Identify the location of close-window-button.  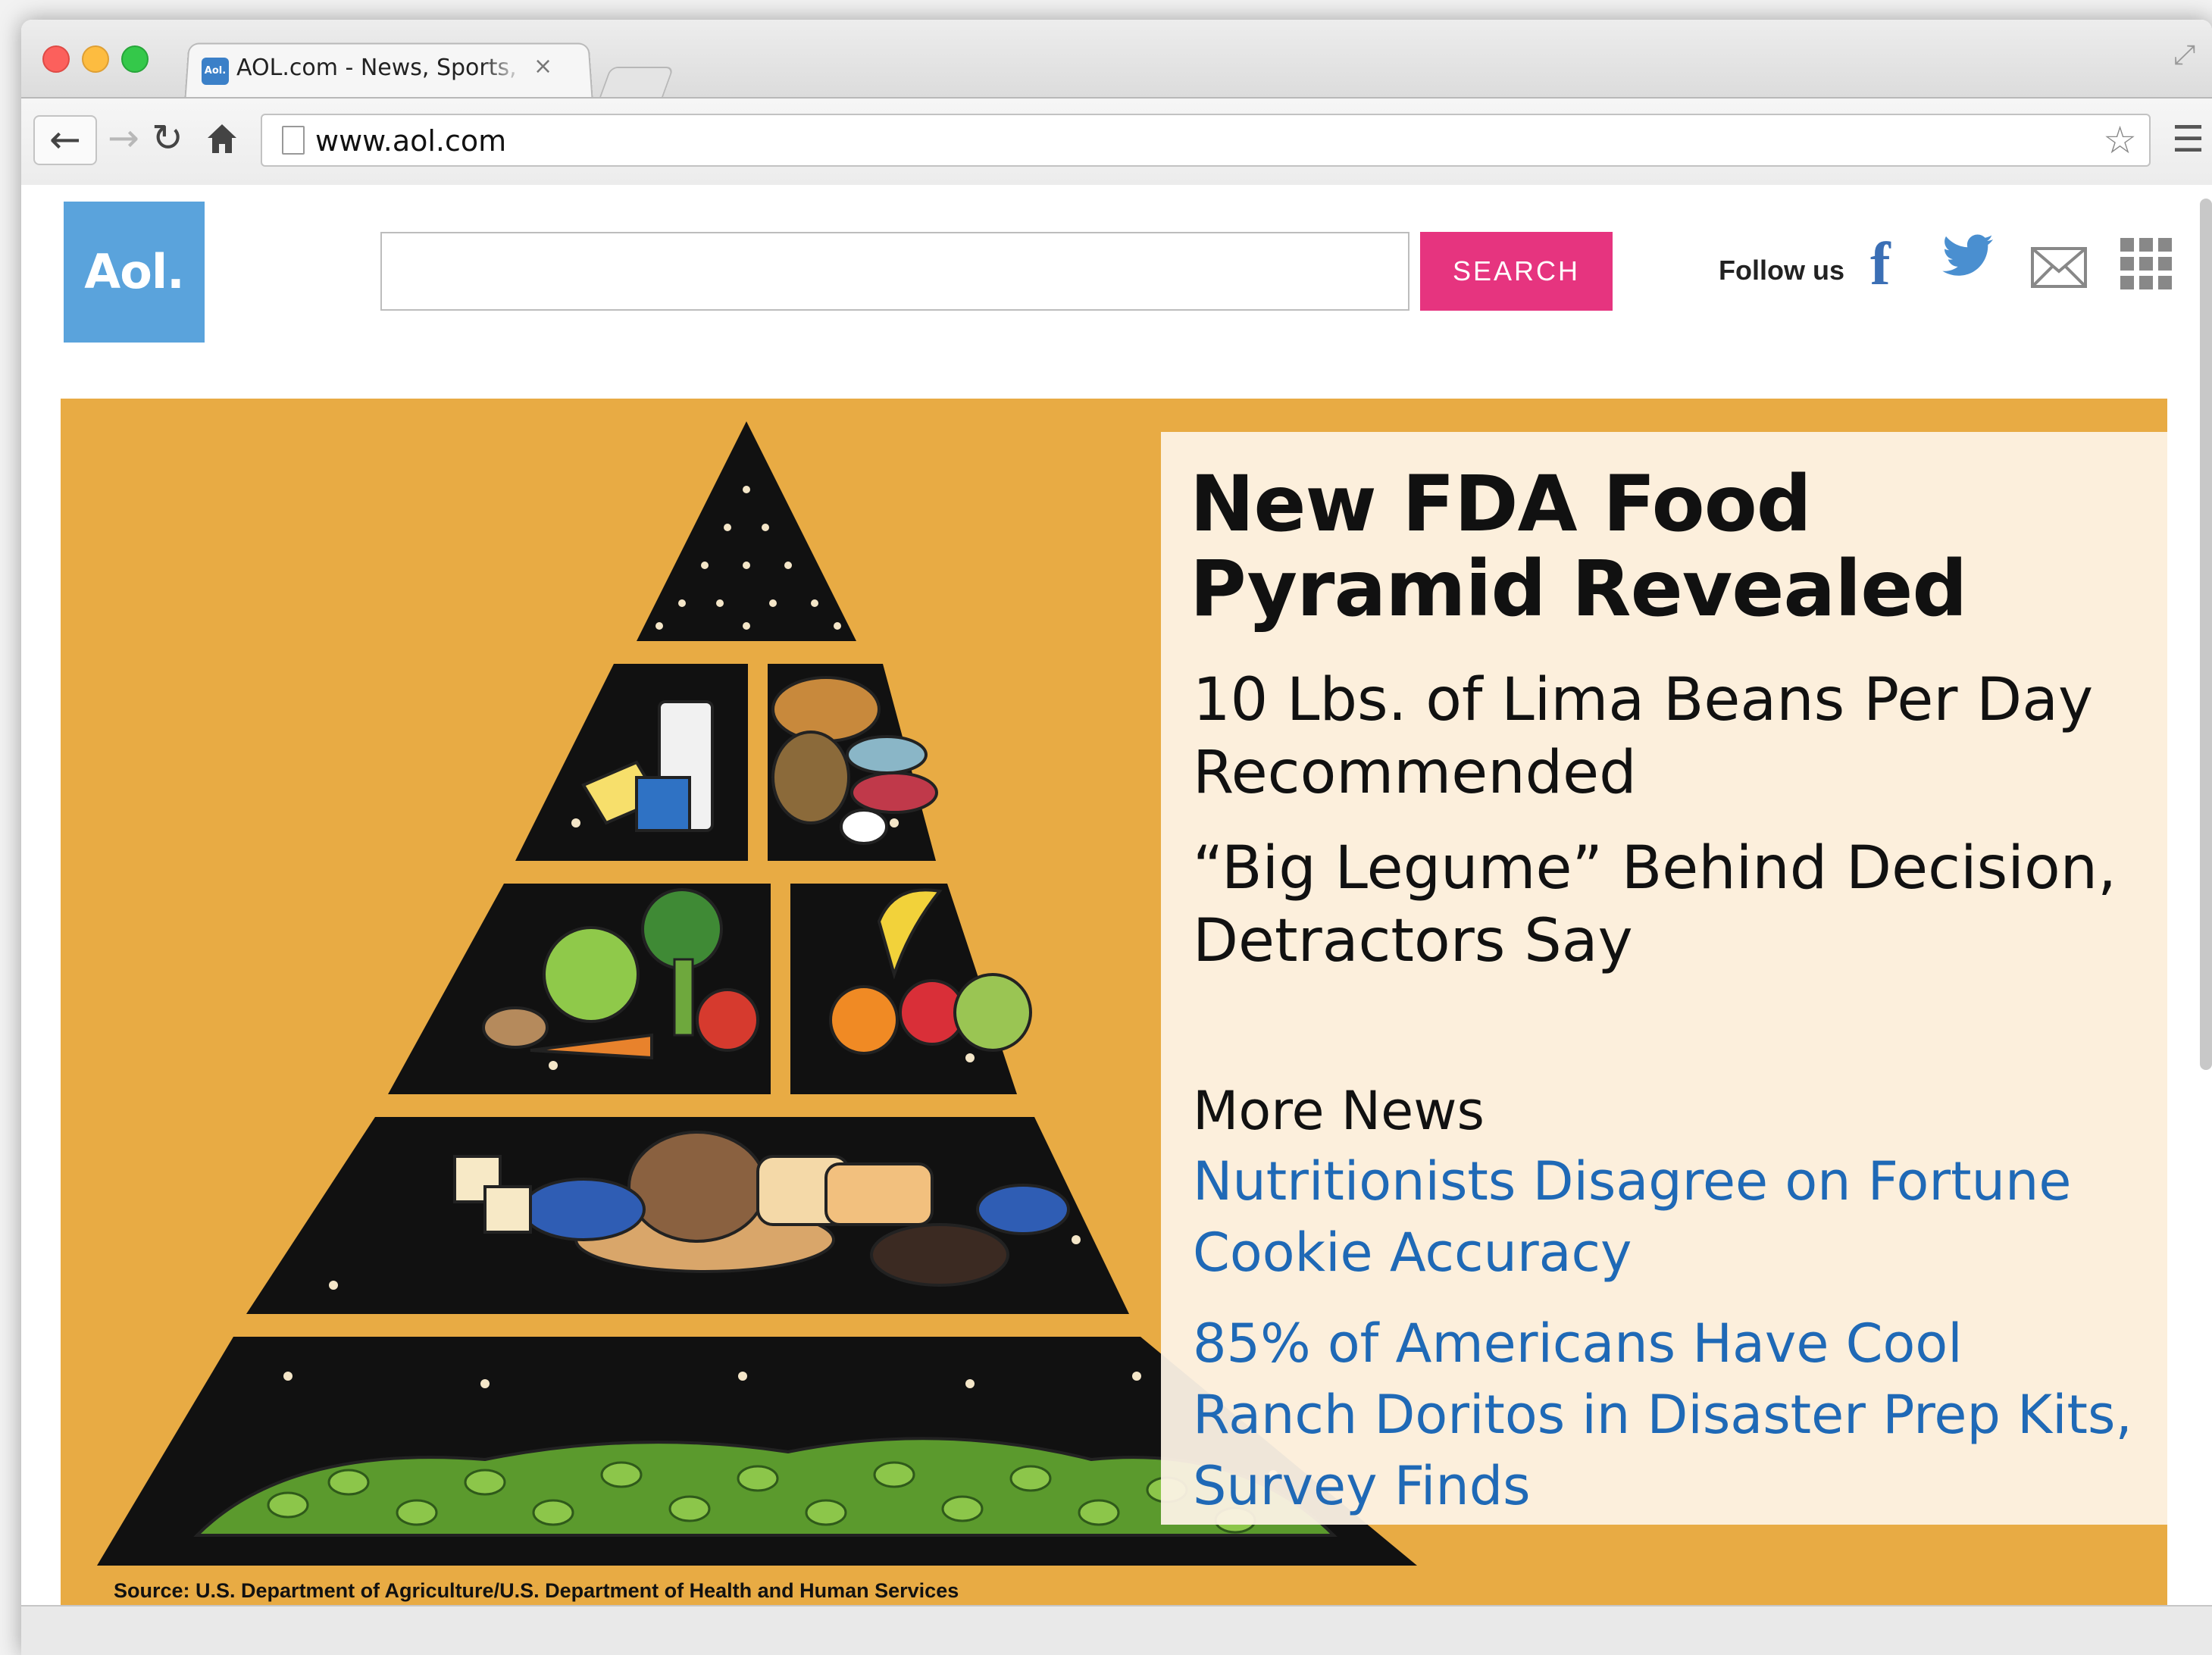
(56, 59).